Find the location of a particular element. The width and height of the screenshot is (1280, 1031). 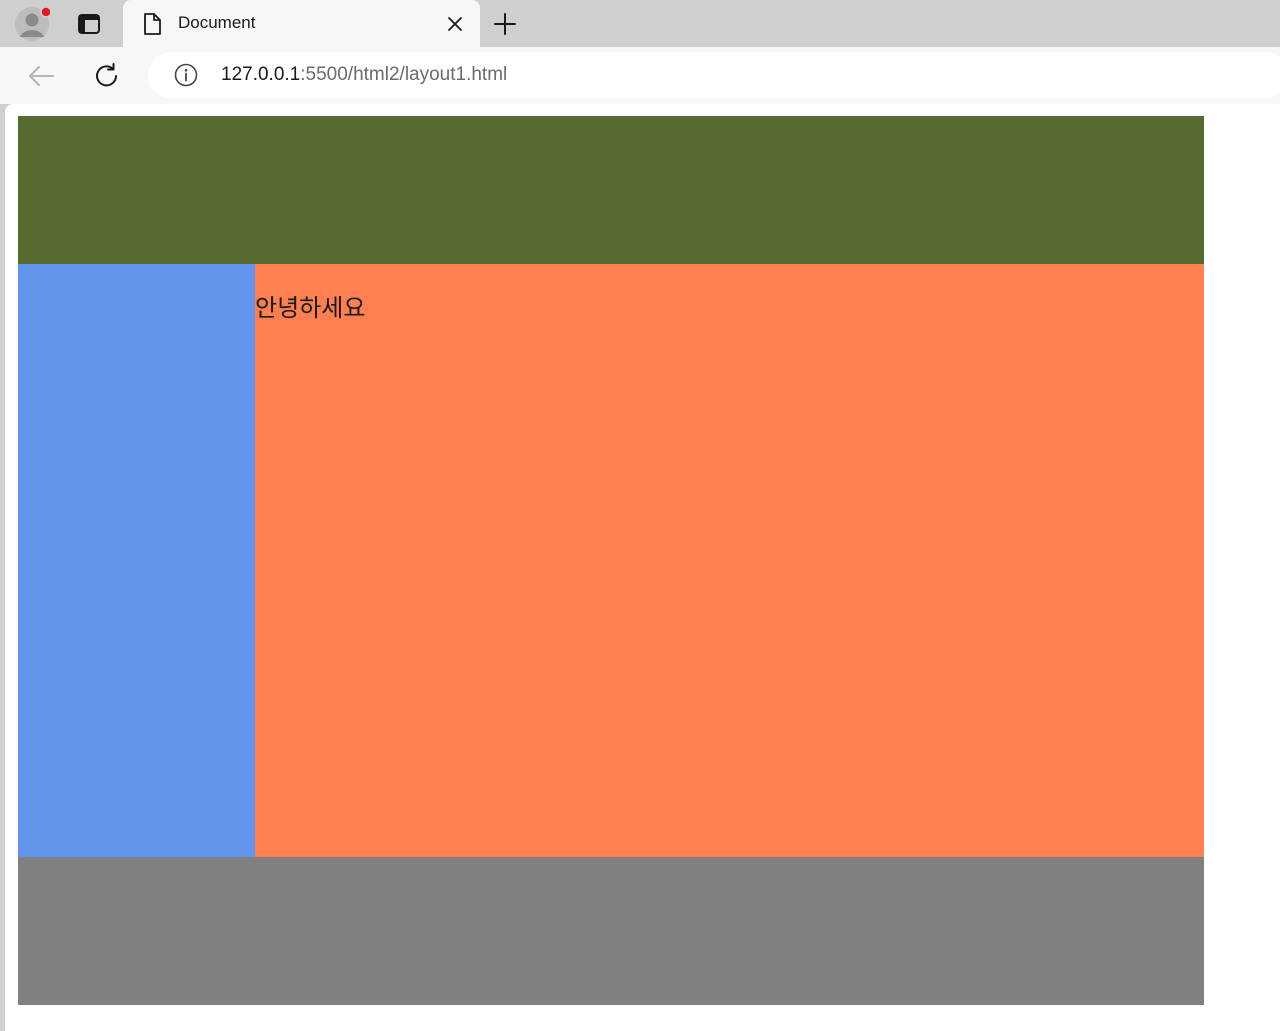

url-path: :5500/html2/layout1.html is located at coordinates (404, 74).